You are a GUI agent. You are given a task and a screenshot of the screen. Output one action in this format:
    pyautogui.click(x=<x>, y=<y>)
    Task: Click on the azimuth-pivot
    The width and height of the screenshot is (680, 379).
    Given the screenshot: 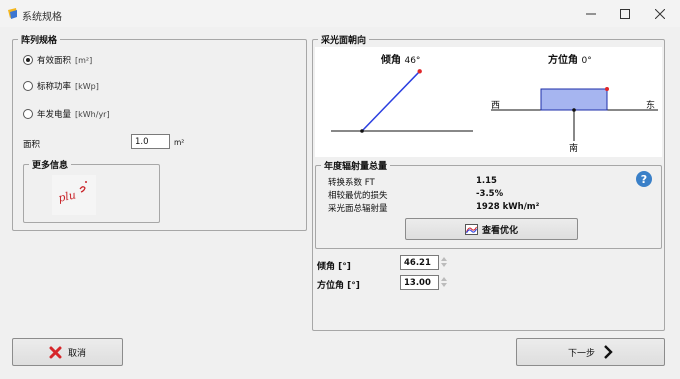 What is the action you would take?
    pyautogui.click(x=574, y=110)
    